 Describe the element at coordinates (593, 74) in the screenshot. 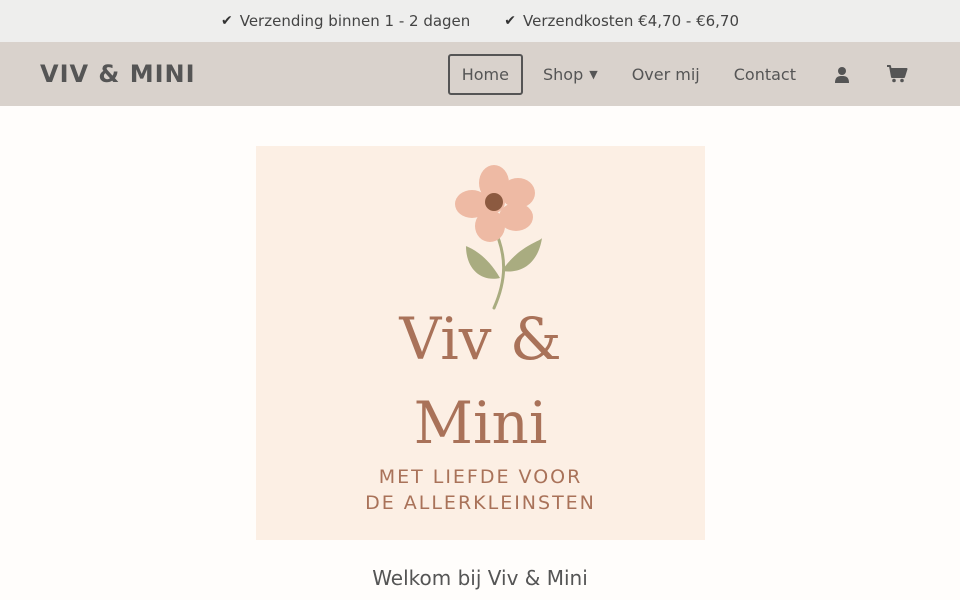

I see `caret-down-icon: ▼` at that location.